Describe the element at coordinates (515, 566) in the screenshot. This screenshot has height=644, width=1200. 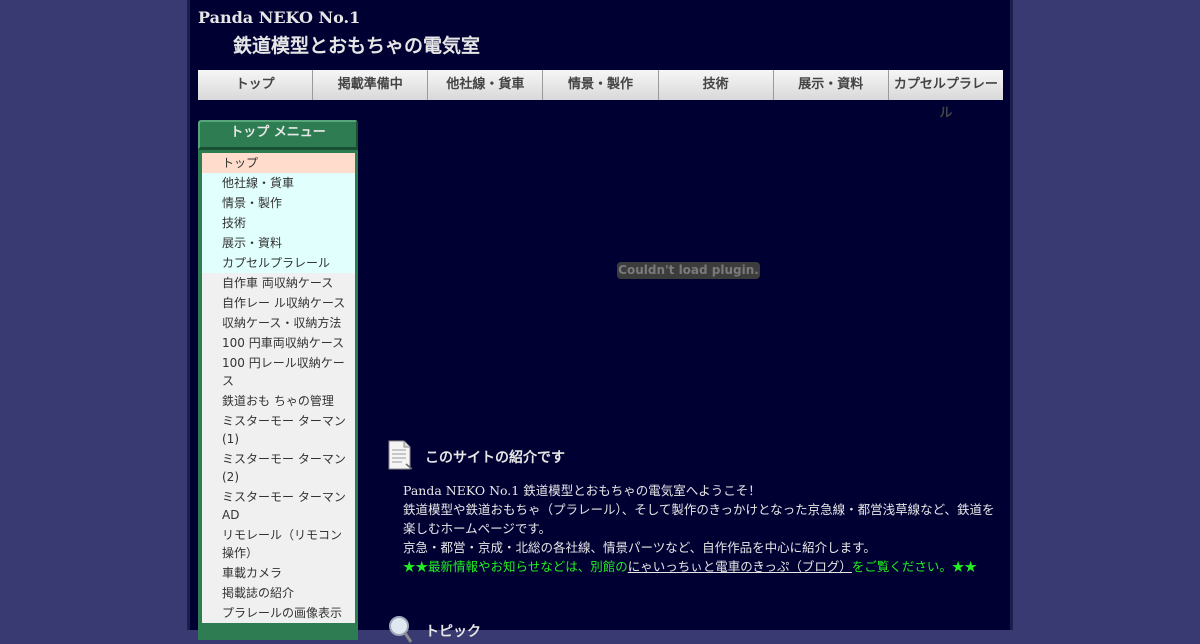
I see `blog-notice-prefix: ★★最新情報やお知らせなどは、別館の` at that location.